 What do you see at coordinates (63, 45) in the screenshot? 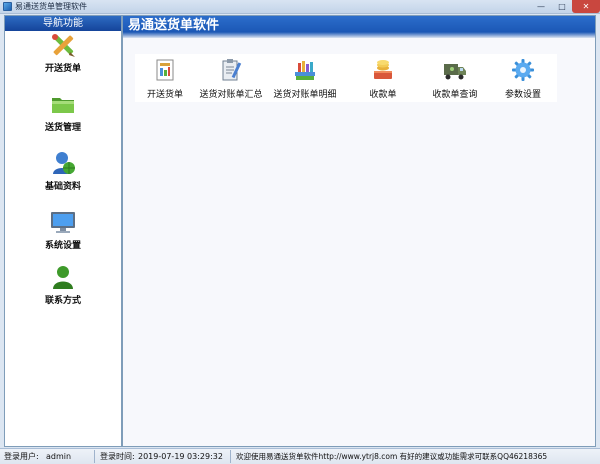
I see `pencil-ruler-icon` at bounding box center [63, 45].